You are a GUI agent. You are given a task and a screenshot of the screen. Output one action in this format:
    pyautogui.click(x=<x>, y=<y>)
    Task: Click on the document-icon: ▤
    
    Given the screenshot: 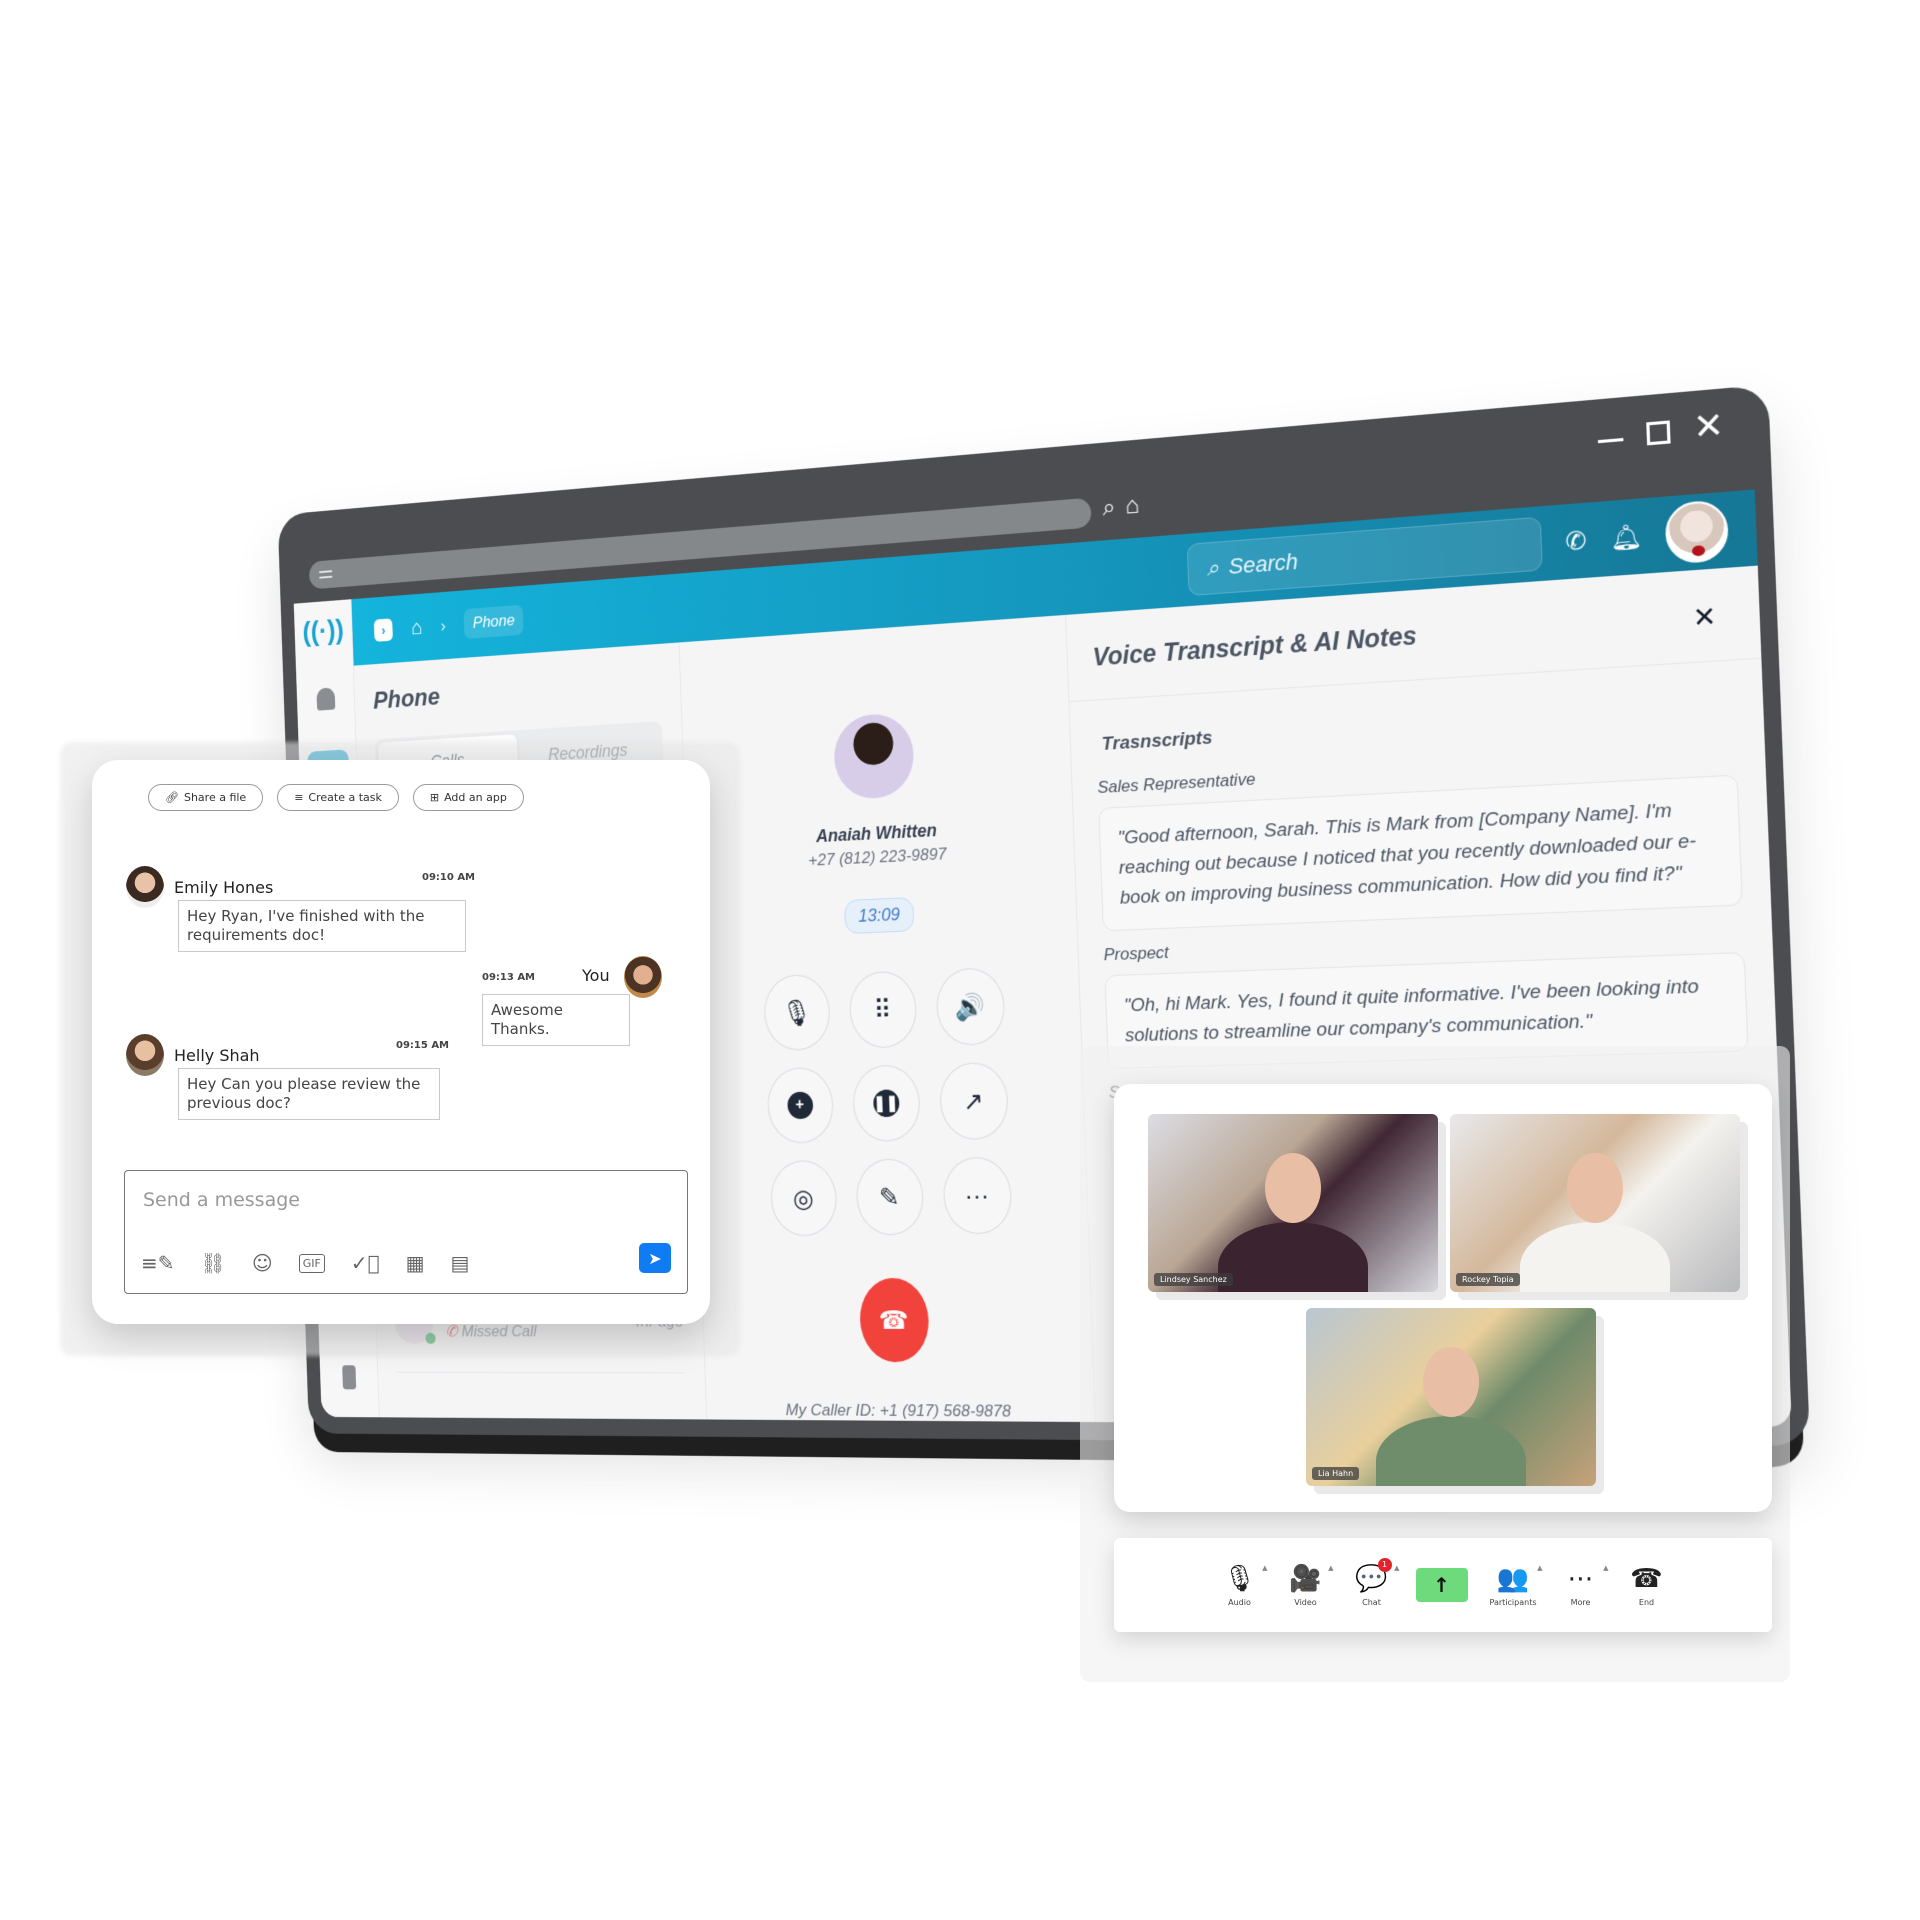 What is the action you would take?
    pyautogui.click(x=460, y=1263)
    